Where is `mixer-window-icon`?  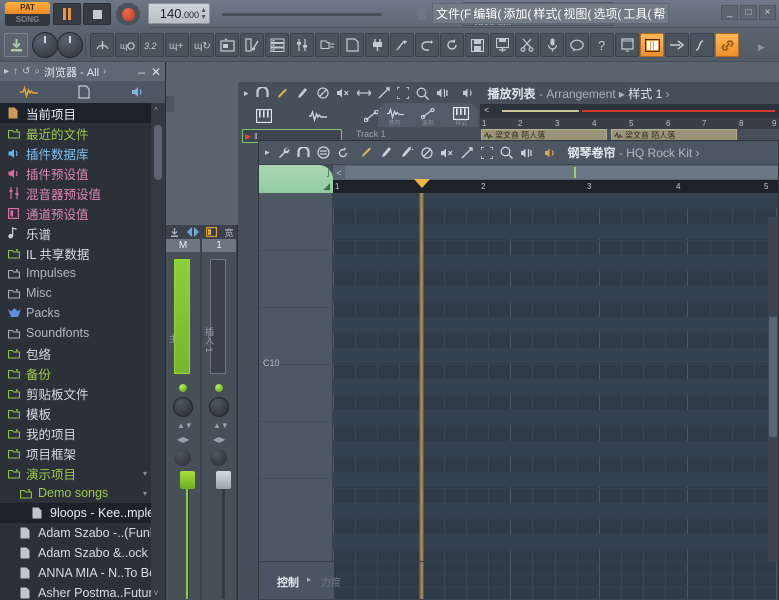
mixer-window-icon is located at coordinates (302, 45).